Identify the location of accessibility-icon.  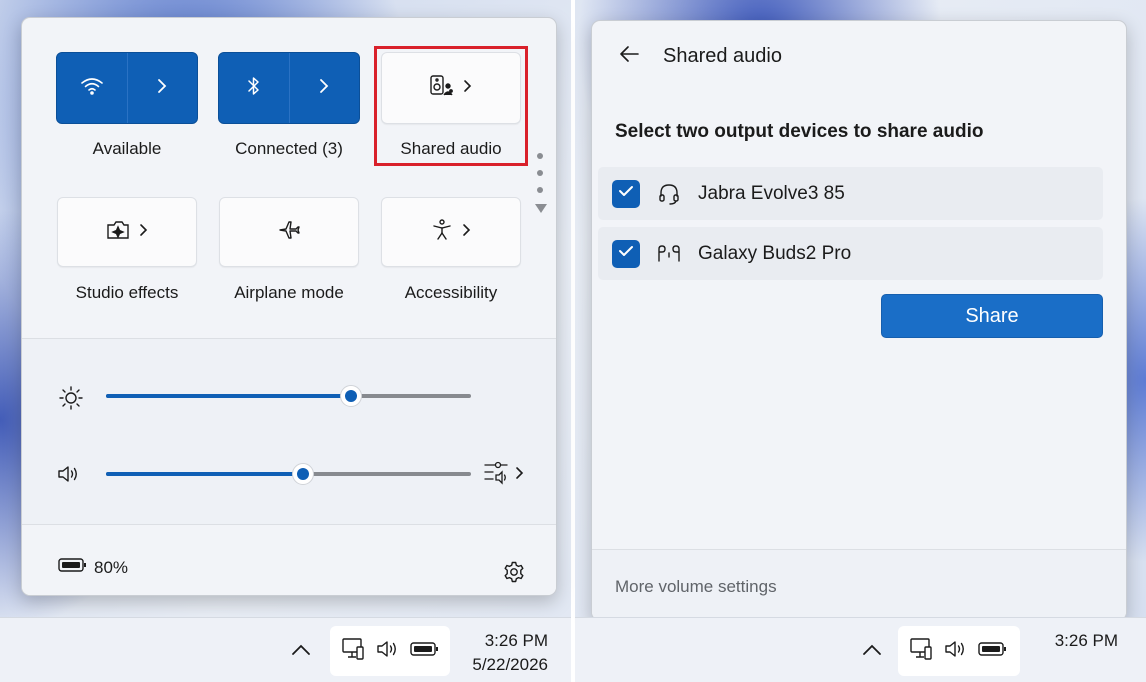
(442, 232).